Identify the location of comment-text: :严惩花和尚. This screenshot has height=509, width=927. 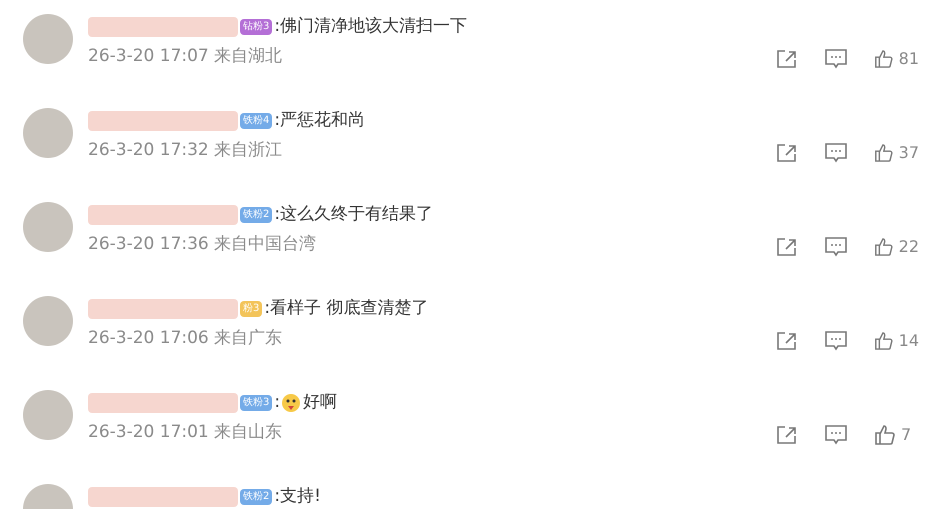
(320, 120).